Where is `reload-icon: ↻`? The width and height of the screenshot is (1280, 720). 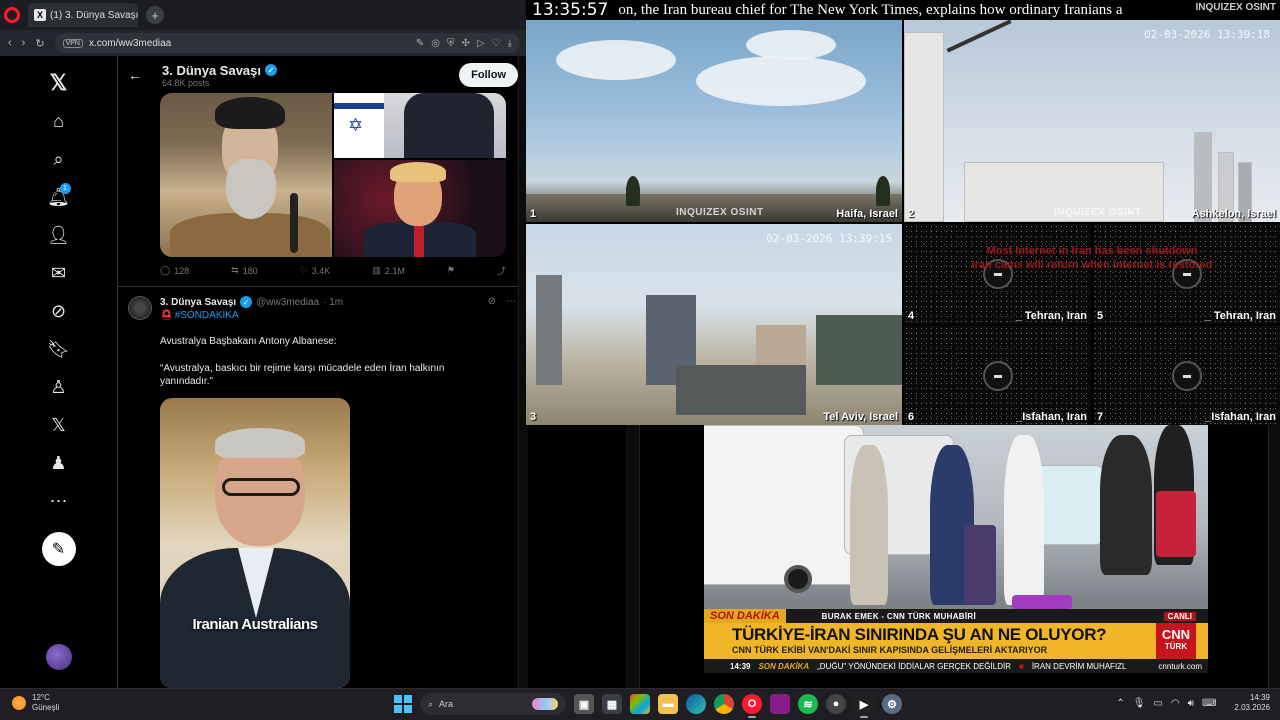
reload-icon: ↻ is located at coordinates (39, 43).